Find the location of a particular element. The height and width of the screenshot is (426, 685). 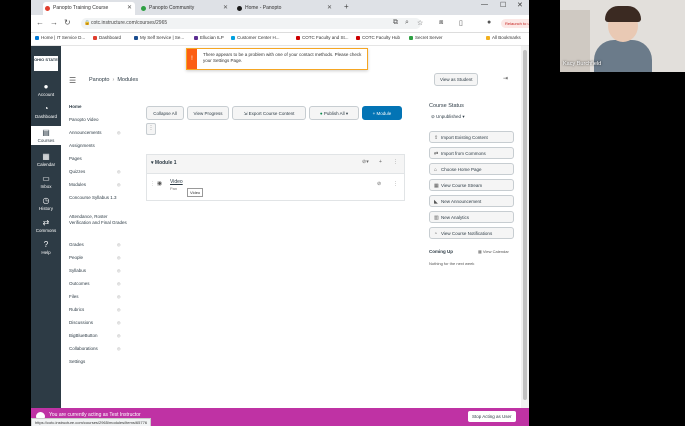

course-nav-people: People is located at coordinates (76, 258).